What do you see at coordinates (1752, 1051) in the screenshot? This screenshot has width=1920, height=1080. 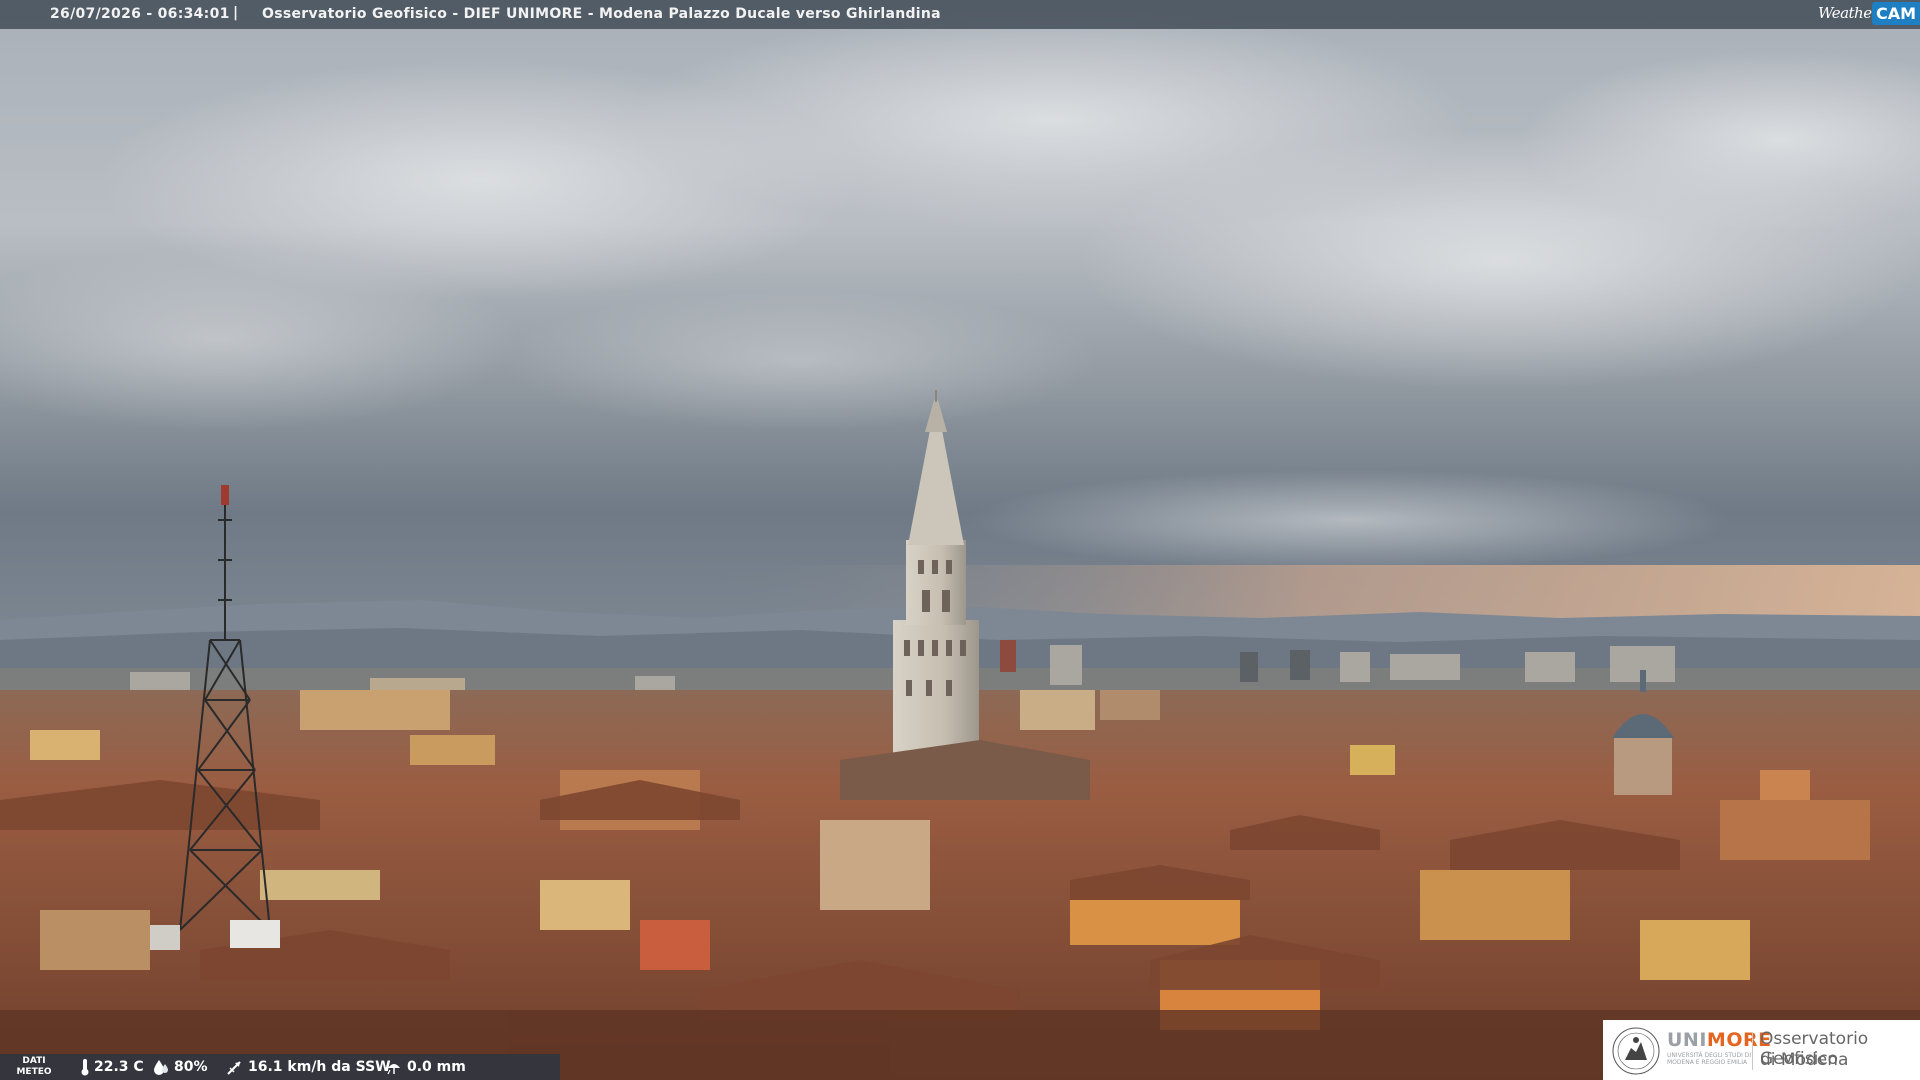 I see `logo-divider` at bounding box center [1752, 1051].